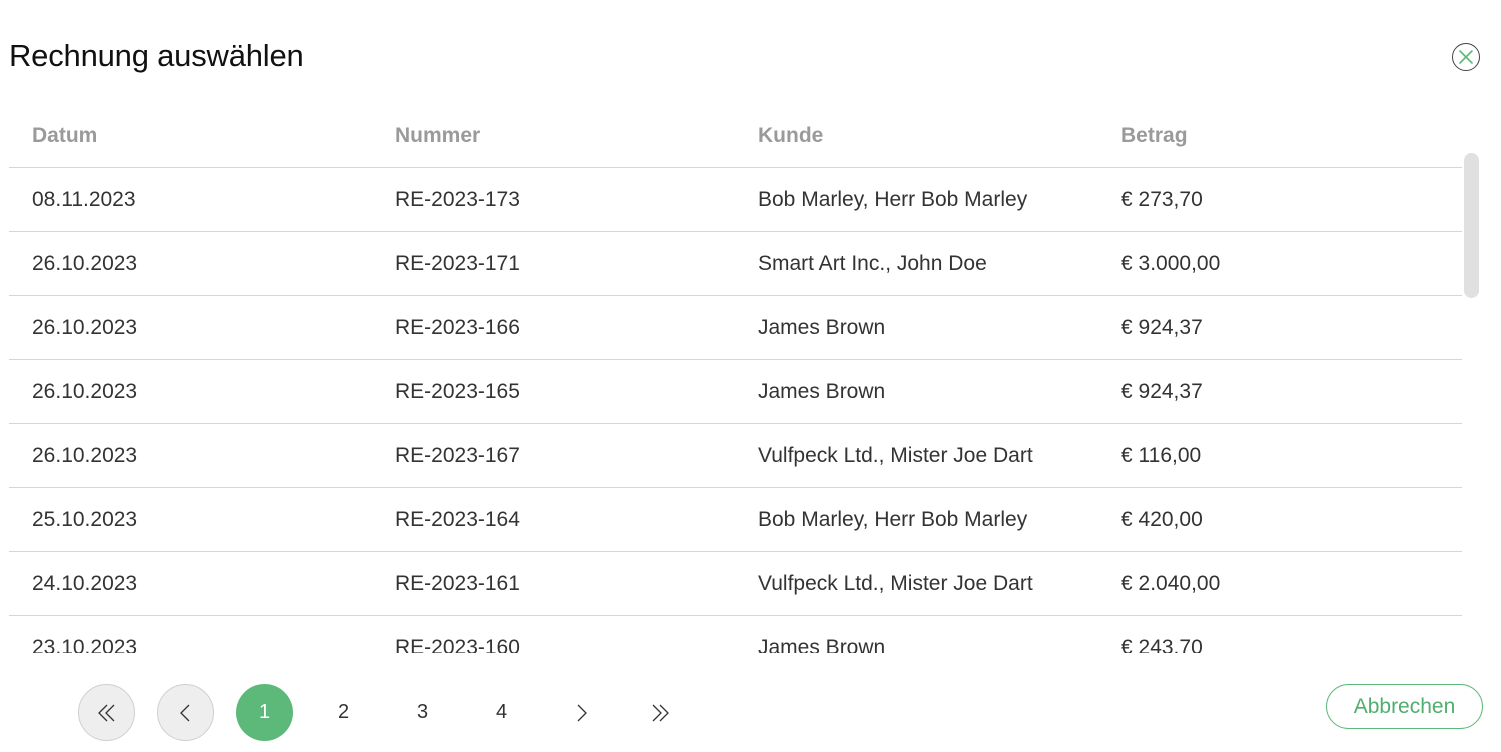 Image resolution: width=1501 pixels, height=752 pixels. Describe the element at coordinates (156, 55) in the screenshot. I see `dialog-title: Rechnung auswählen` at that location.